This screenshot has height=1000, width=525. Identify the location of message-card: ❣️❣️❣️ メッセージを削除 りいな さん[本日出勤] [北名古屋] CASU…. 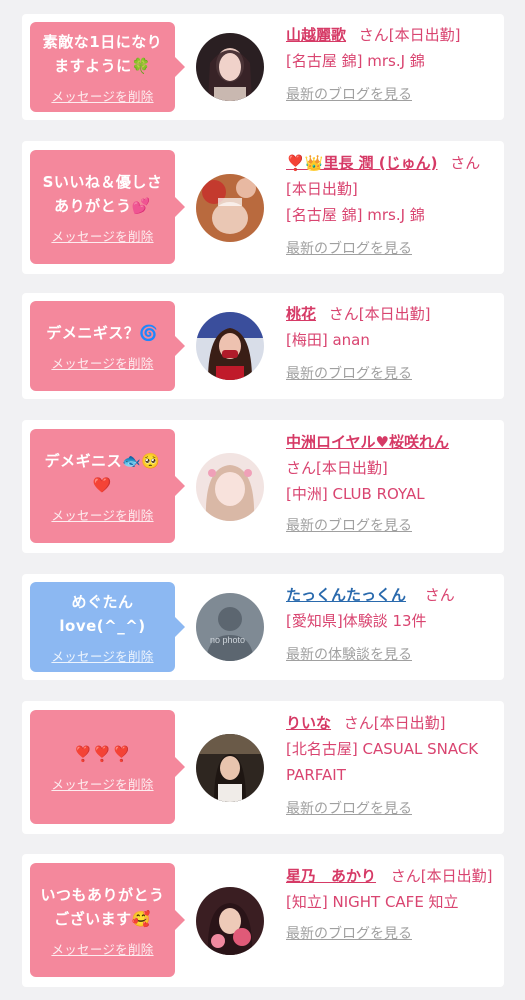
(263, 767).